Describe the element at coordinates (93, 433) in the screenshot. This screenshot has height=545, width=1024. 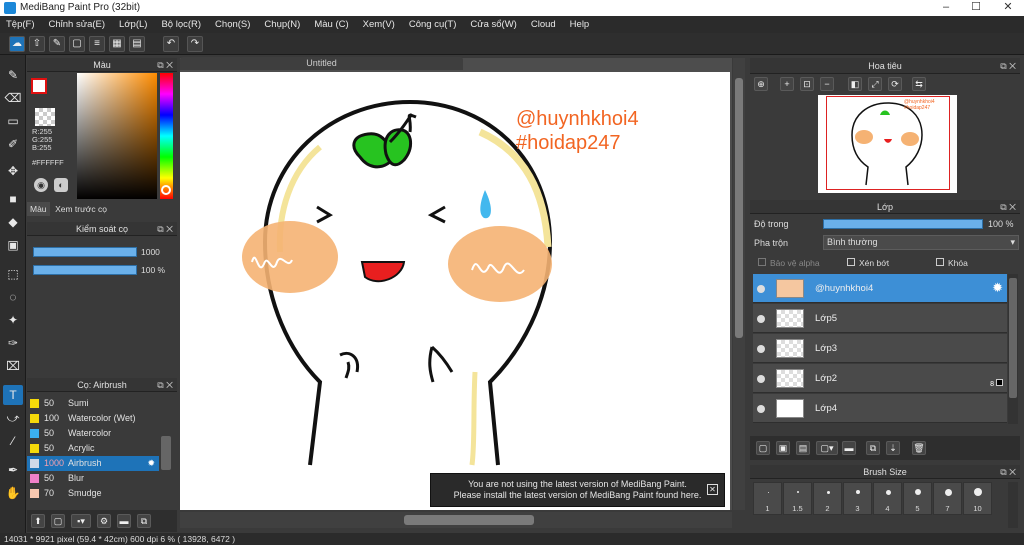
I see `brush-item: 50 Watercolor` at that location.